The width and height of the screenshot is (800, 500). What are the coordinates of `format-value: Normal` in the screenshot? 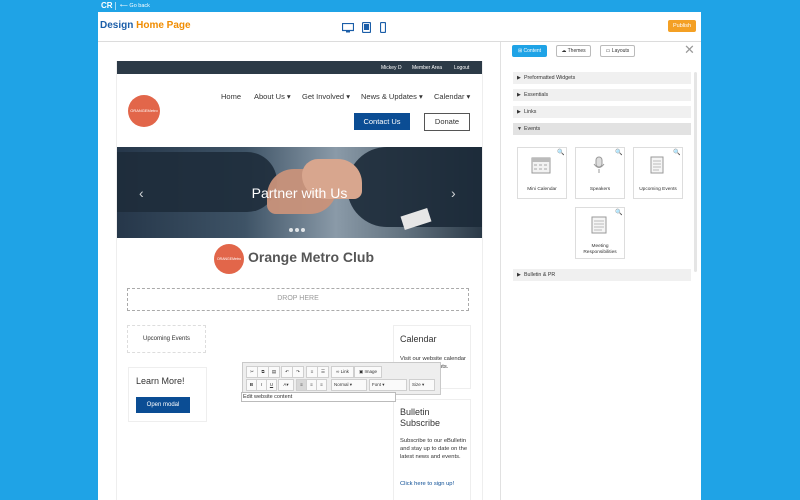 It's located at (341, 384).